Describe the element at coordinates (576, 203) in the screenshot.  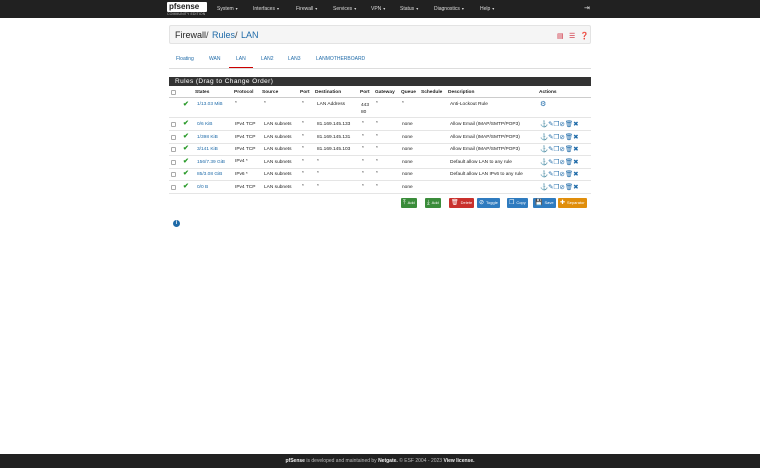
I see `separator-label: Separator` at that location.